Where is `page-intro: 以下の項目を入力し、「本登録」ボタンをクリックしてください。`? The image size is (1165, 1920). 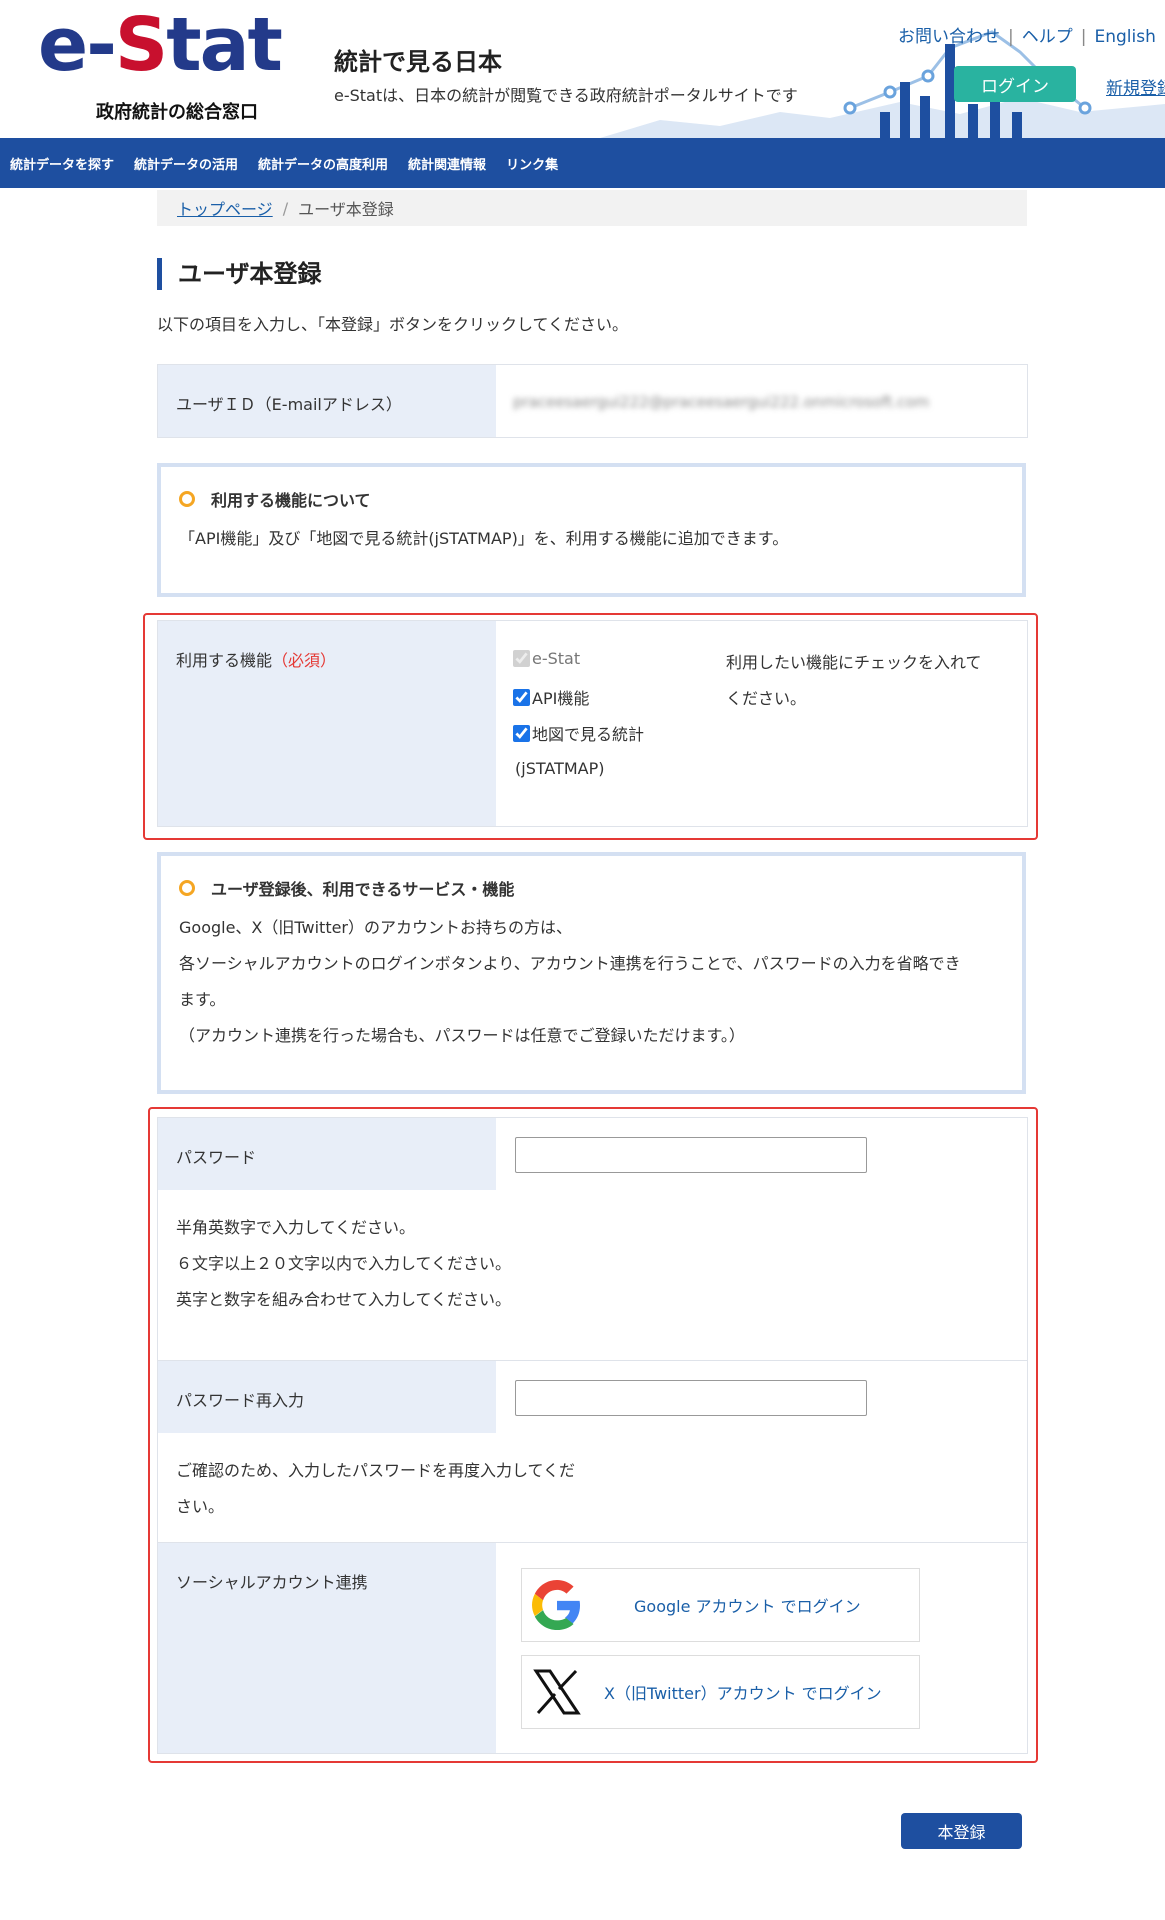
page-intro: 以下の項目を入力し、「本登録」ボタンをクリックしてください。 is located at coordinates (393, 324).